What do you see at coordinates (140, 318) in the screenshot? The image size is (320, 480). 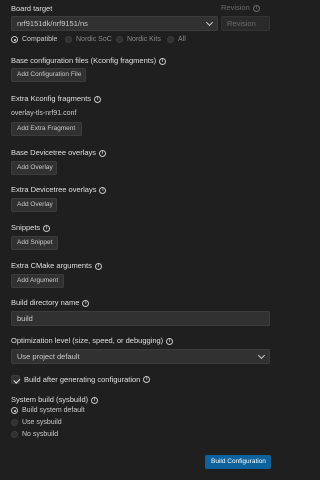 I see `build-dir-input: build` at bounding box center [140, 318].